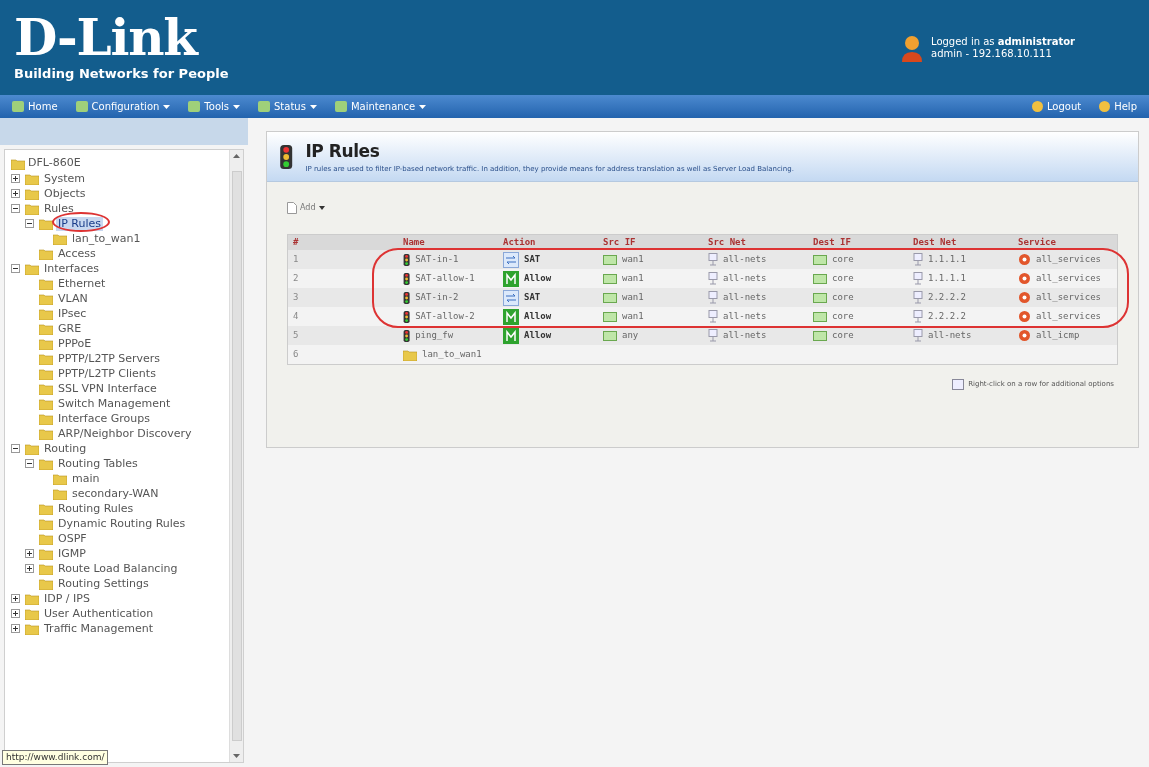 The image size is (1149, 767). What do you see at coordinates (104, 418) in the screenshot?
I see `tree-item: Interface Groups` at bounding box center [104, 418].